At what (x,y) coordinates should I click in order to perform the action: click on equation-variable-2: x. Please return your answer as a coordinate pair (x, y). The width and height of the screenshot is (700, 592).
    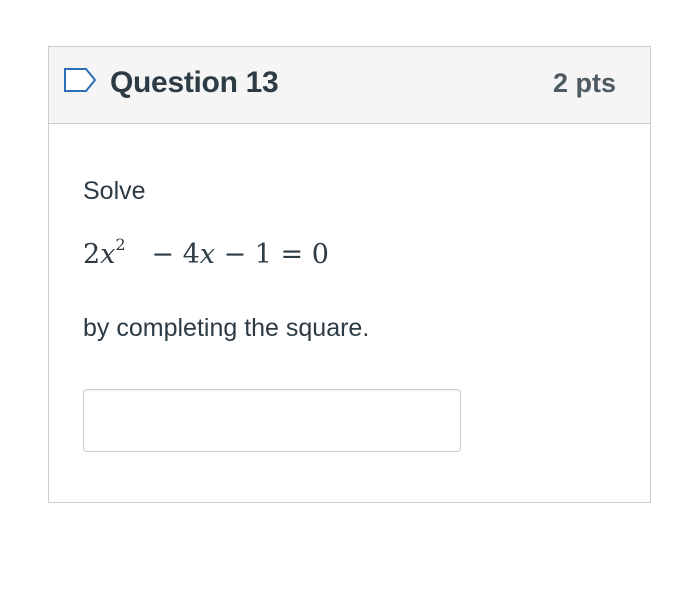
    Looking at the image, I should click on (207, 254).